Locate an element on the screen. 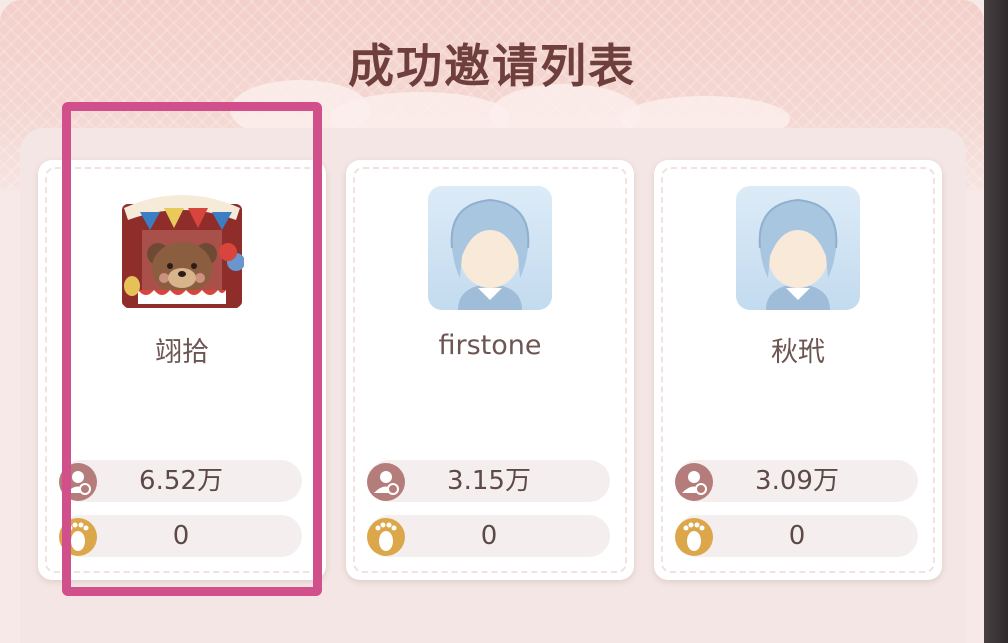 The width and height of the screenshot is (1008, 643). followers-stat: 3.15万 is located at coordinates (488, 481).